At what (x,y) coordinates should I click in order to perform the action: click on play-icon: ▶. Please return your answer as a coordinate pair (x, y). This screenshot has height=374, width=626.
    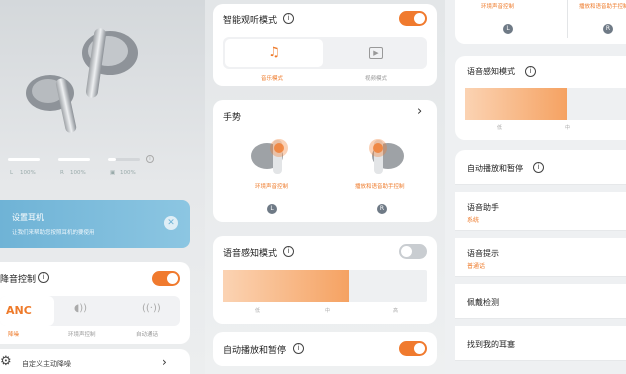
    Looking at the image, I should click on (376, 53).